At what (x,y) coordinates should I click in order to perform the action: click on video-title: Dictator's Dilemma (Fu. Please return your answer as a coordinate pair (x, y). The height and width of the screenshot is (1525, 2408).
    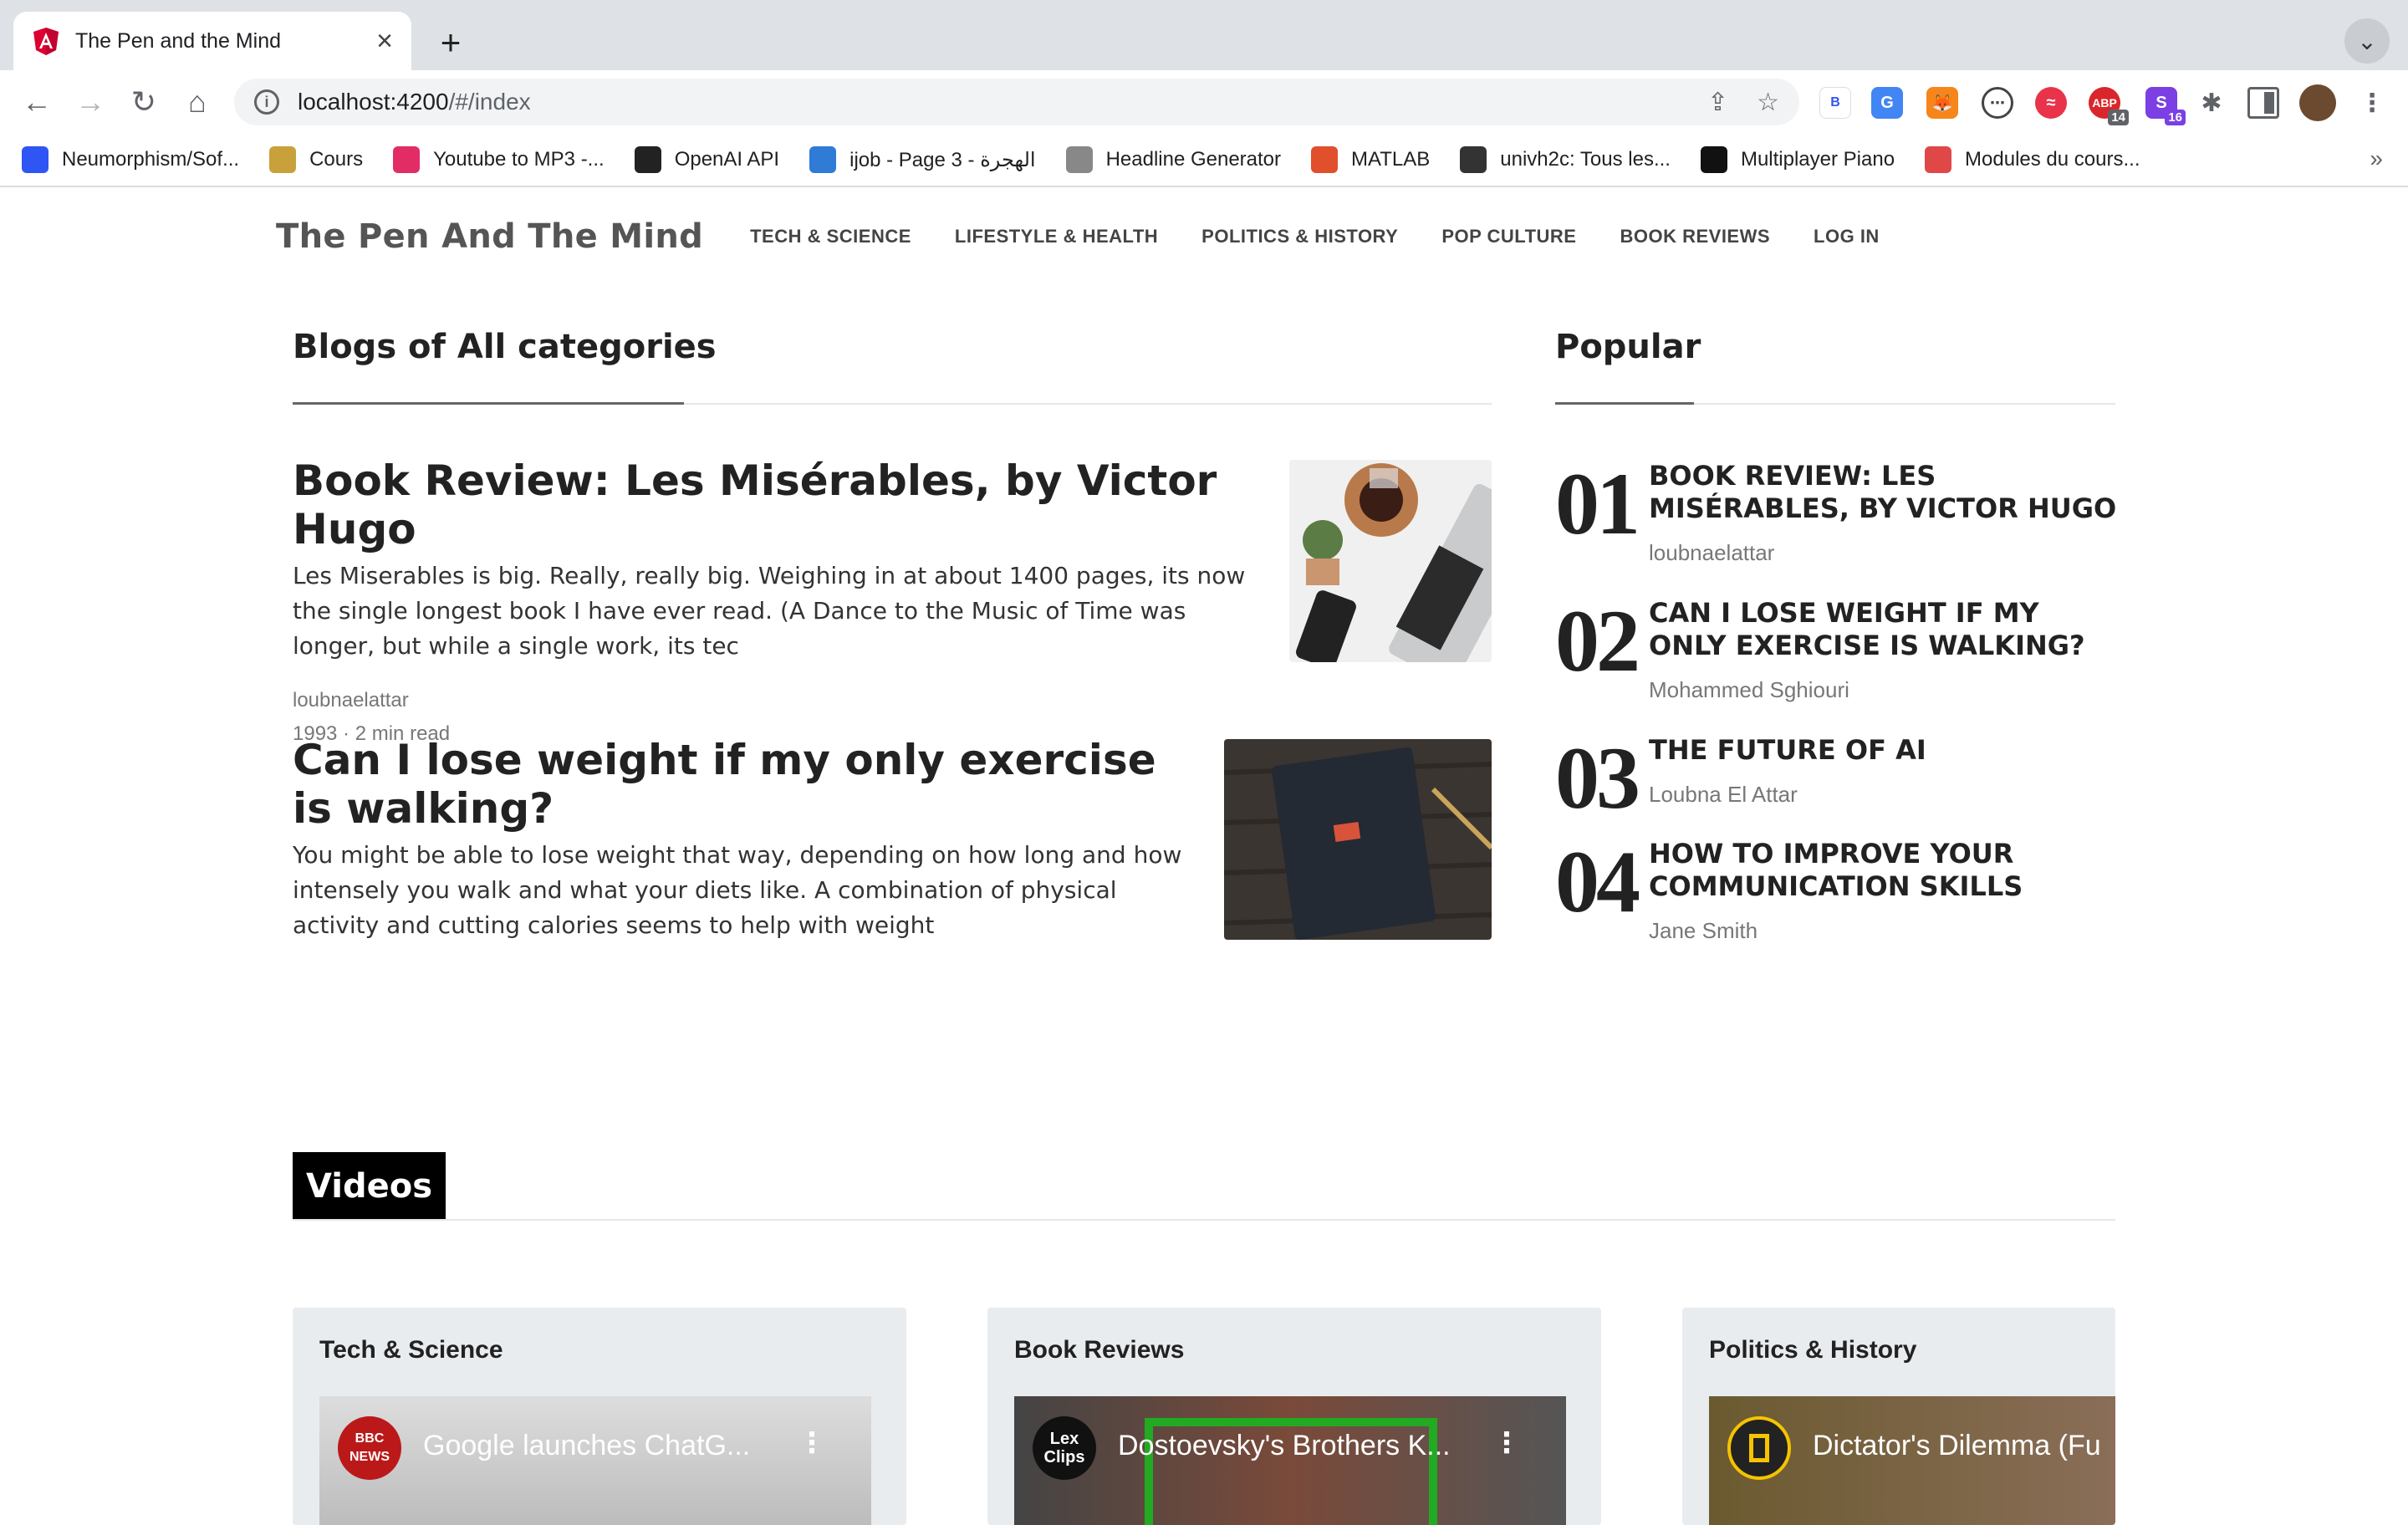
    Looking at the image, I should click on (1957, 1446).